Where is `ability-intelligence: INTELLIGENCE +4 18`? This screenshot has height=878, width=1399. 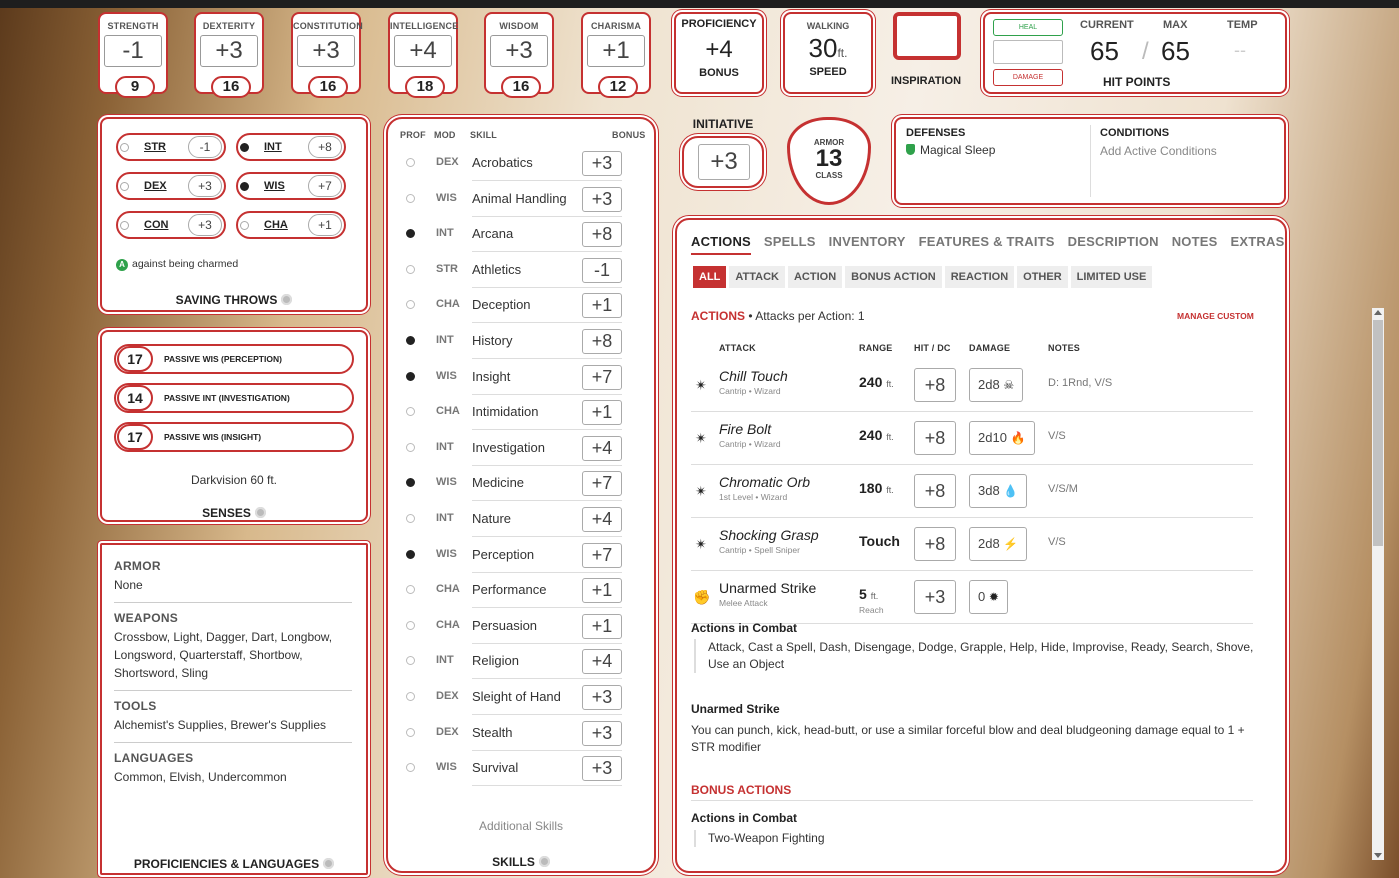
ability-intelligence: INTELLIGENCE +4 18 is located at coordinates (423, 55).